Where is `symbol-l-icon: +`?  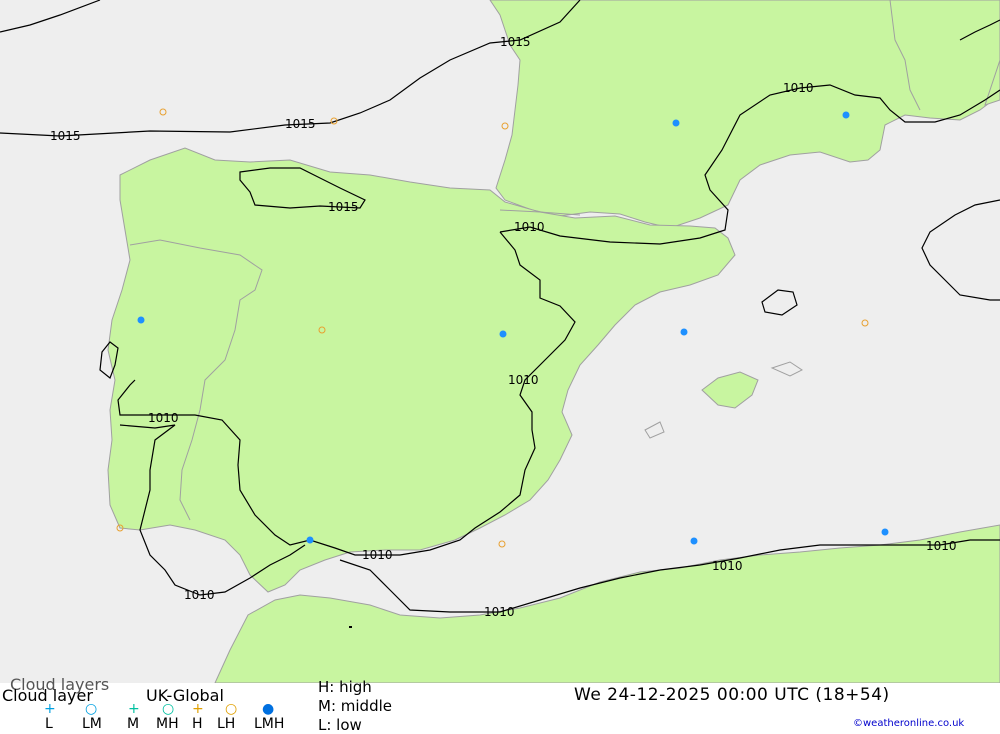 symbol-l-icon: + is located at coordinates (50, 709).